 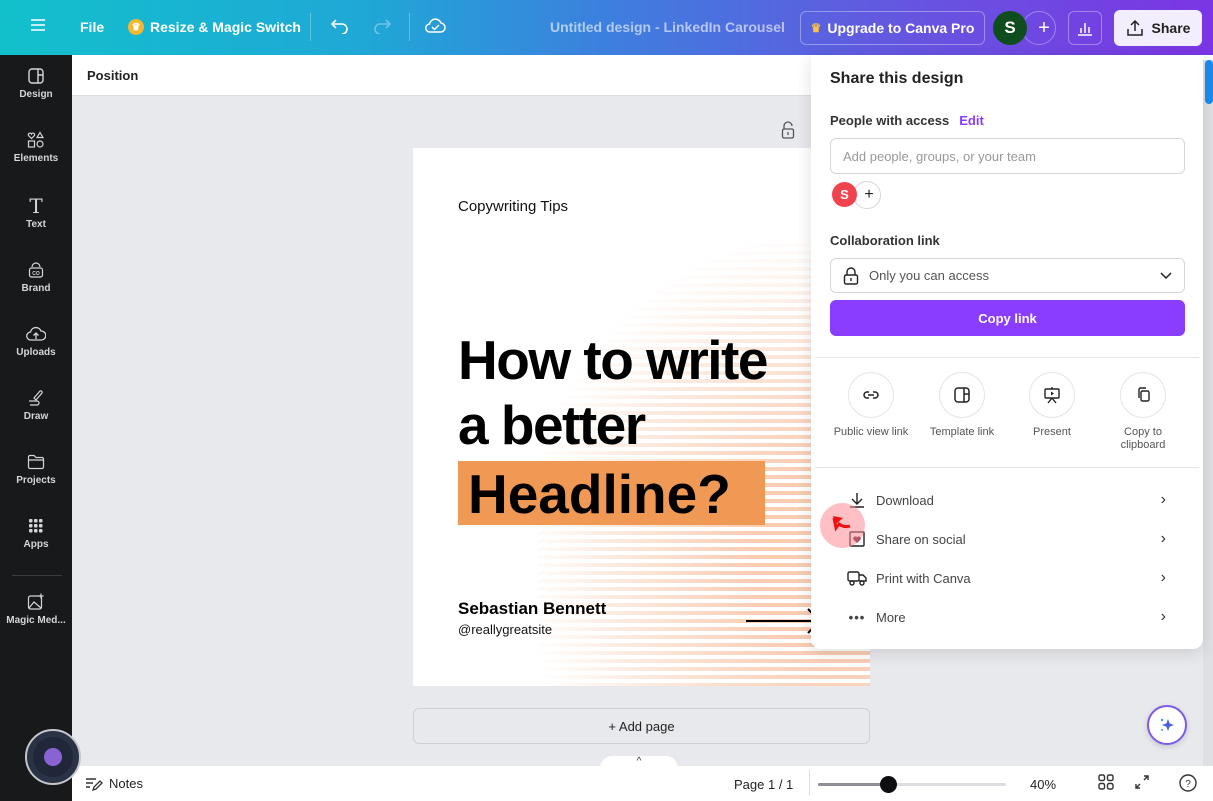 I want to click on file-menu: File, so click(x=92, y=27).